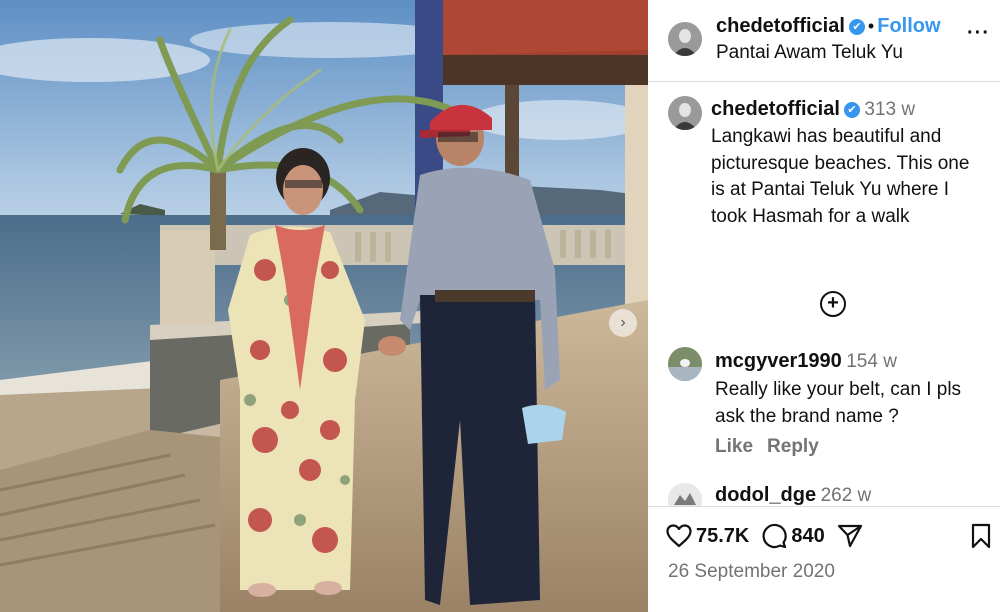  Describe the element at coordinates (809, 53) in the screenshot. I see `post-location: Pantai Awam Teluk Yu` at that location.